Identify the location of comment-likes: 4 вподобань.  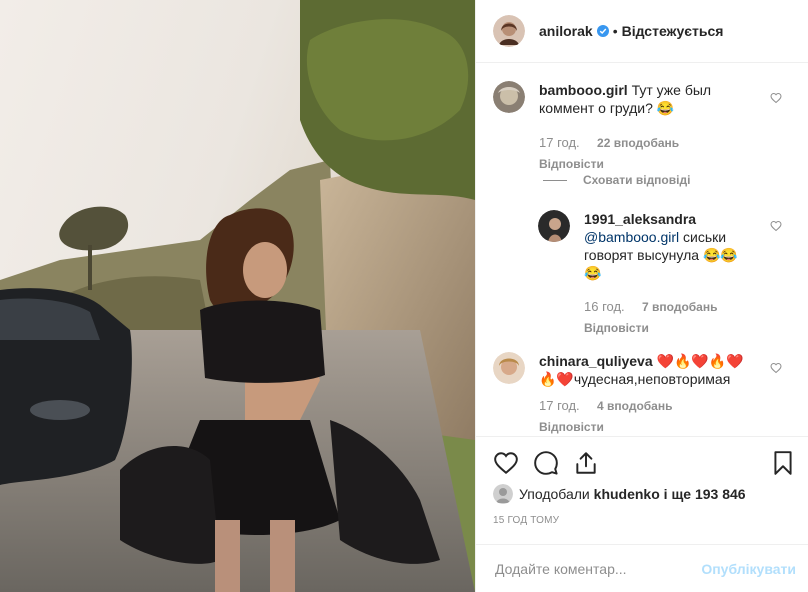
(634, 406).